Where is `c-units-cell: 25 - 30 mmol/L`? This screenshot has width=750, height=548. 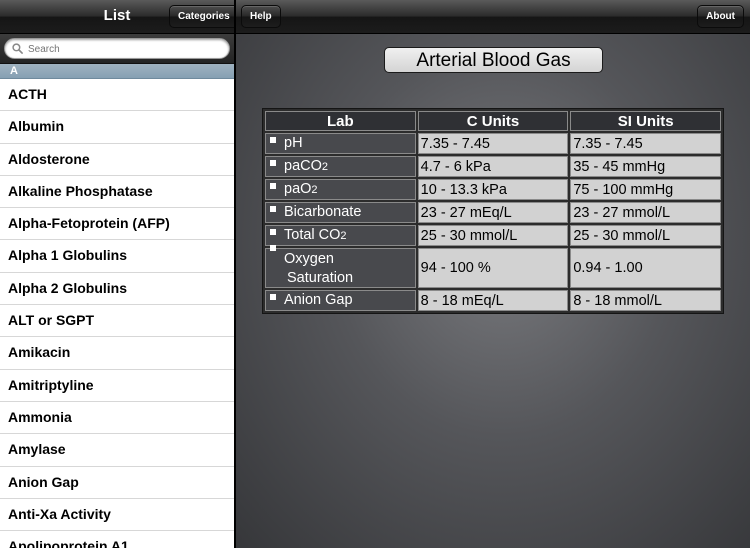
c-units-cell: 25 - 30 mmol/L is located at coordinates (493, 235).